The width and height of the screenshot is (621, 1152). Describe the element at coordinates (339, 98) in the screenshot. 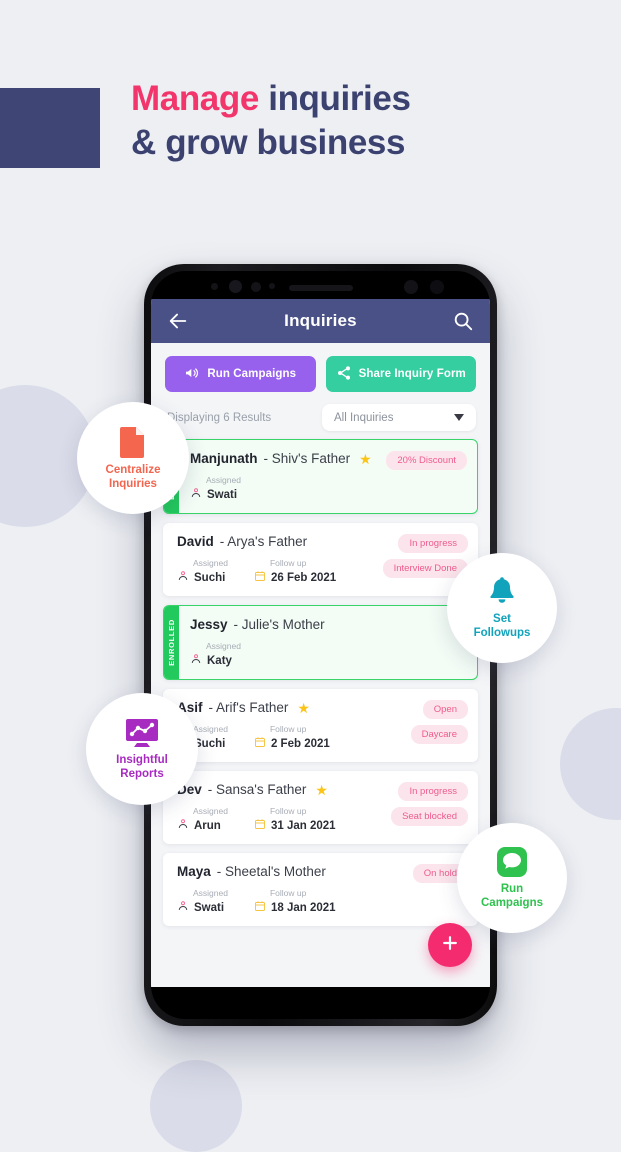

I see `headline-rest: inquiries` at that location.